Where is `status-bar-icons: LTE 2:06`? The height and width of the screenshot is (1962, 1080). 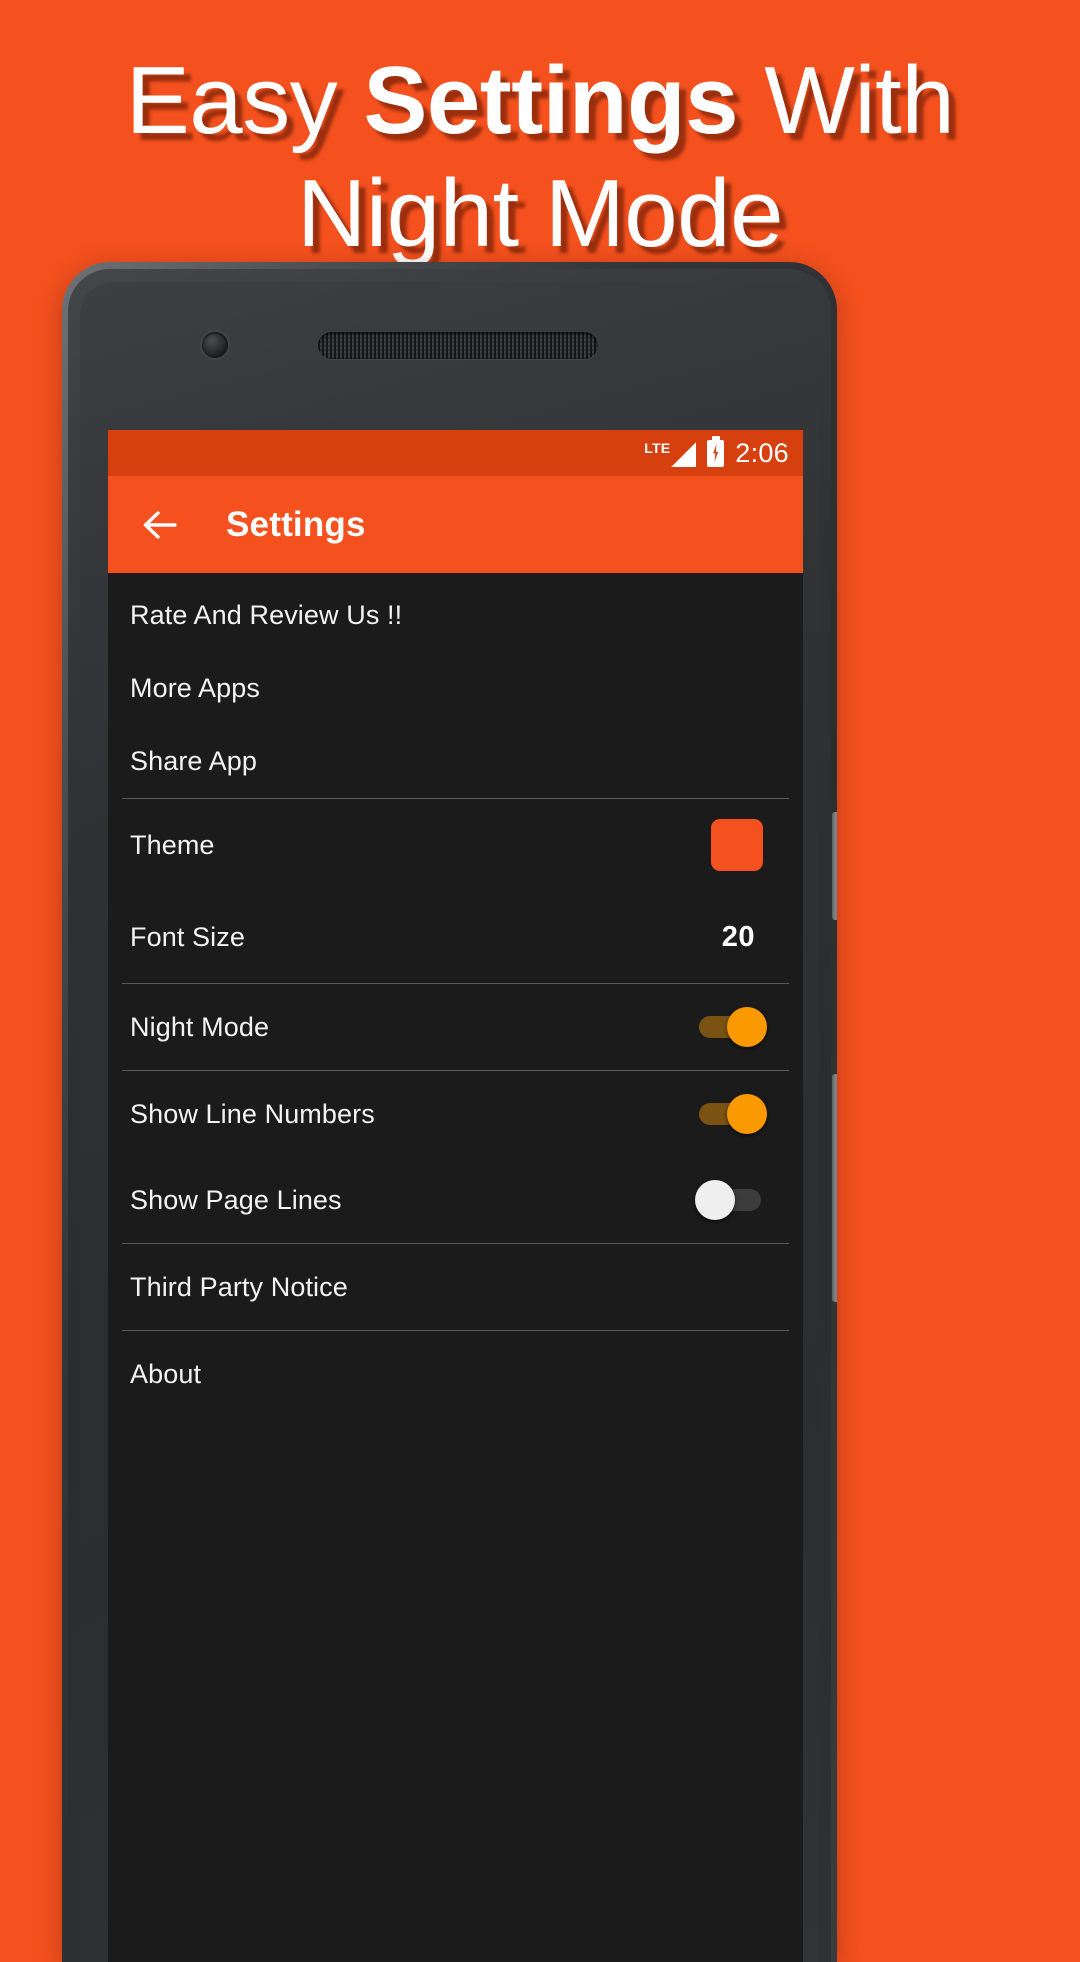 status-bar-icons: LTE 2:06 is located at coordinates (716, 453).